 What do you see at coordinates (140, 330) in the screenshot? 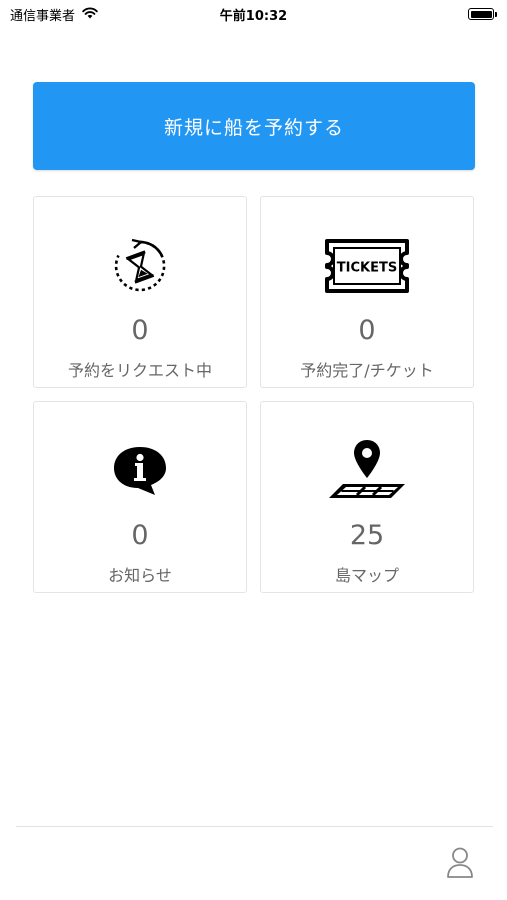
I see `pending-requests-count: 0` at bounding box center [140, 330].